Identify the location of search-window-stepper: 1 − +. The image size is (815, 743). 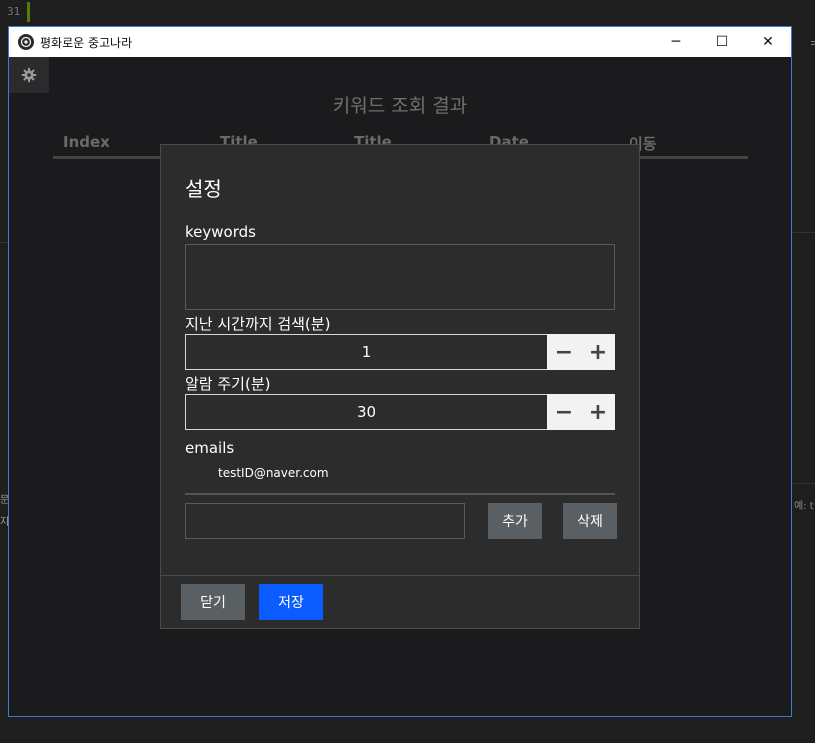
(400, 352).